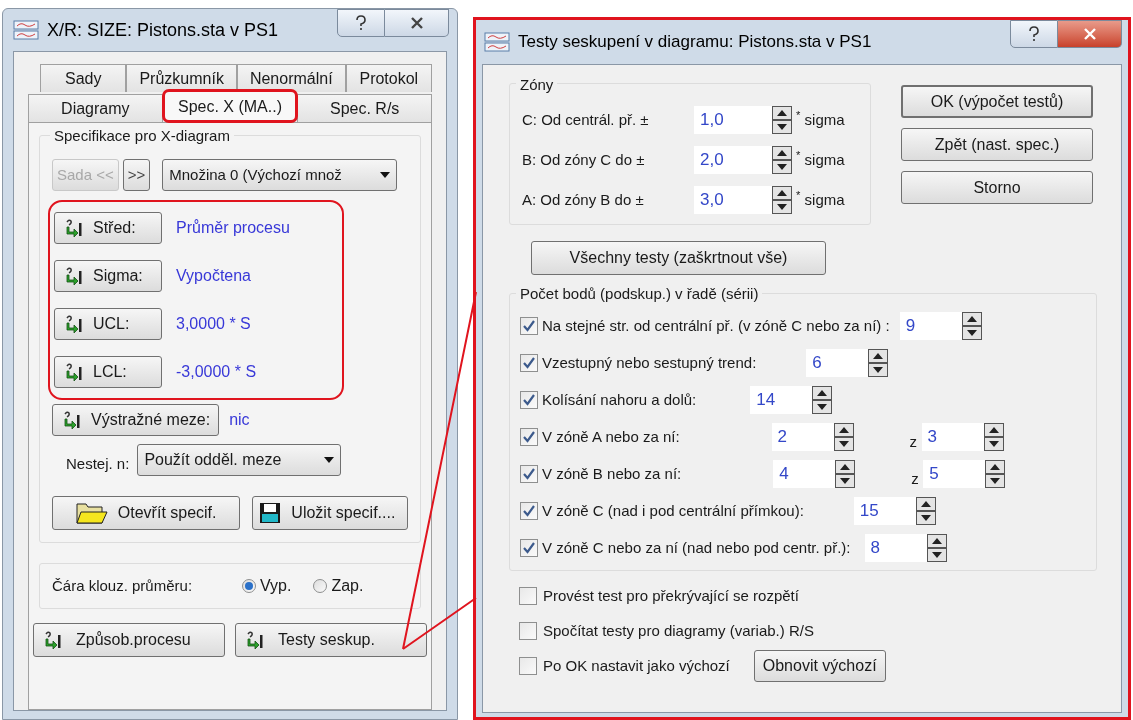 Image resolution: width=1133 pixels, height=720 pixels. Describe the element at coordinates (733, 160) in the screenshot. I see `number-field: 2,0` at that location.